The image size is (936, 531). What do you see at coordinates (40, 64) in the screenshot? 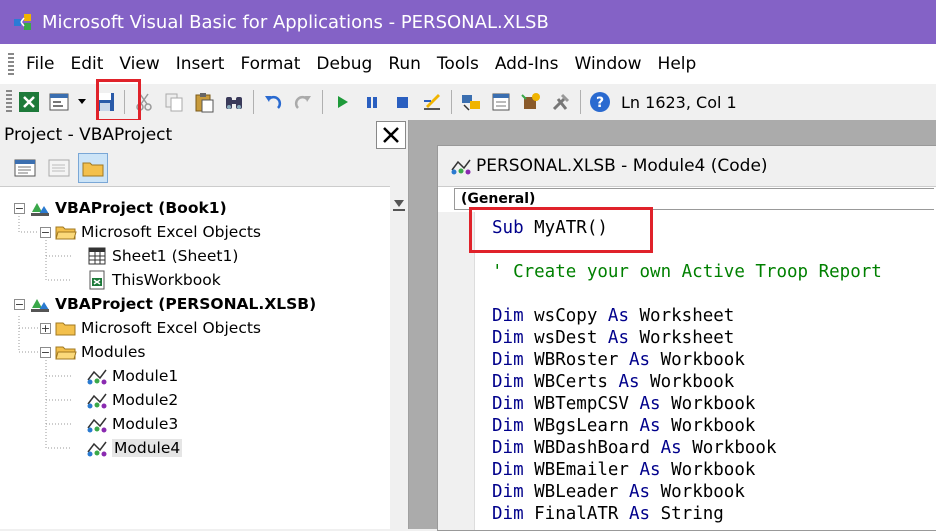
I see `menu-file: File` at bounding box center [40, 64].